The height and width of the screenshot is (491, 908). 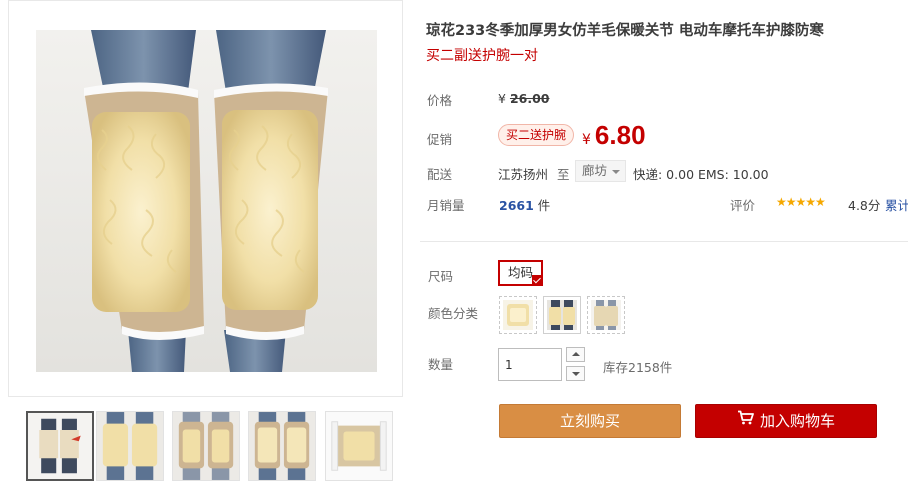 I want to click on rating-score: 4.8分, so click(x=864, y=205).